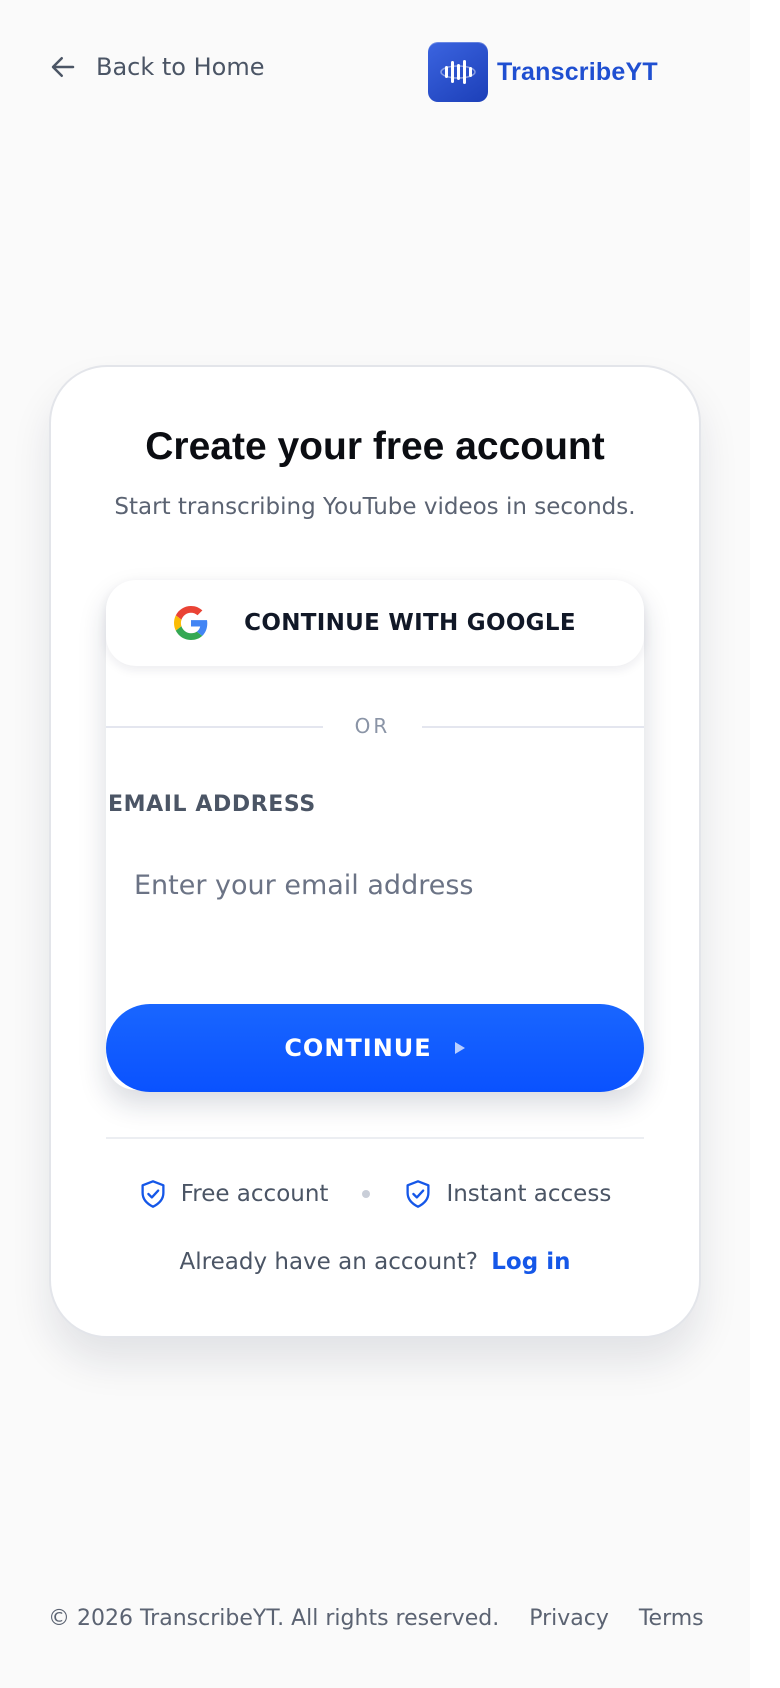 This screenshot has width=780, height=1688. Describe the element at coordinates (765, 844) in the screenshot. I see `right-edge-strip` at that location.